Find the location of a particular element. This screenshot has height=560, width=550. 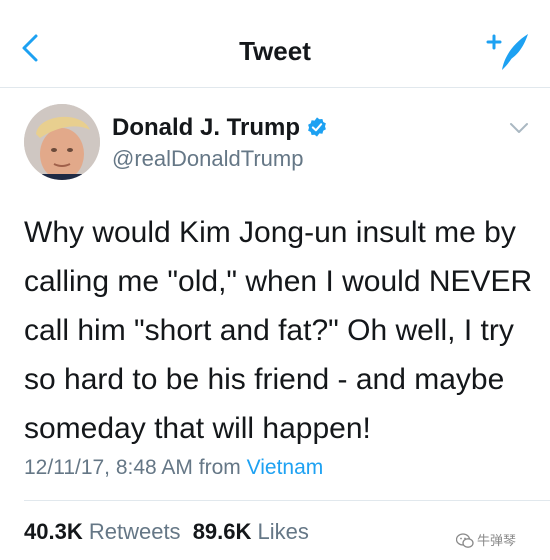

watermark-text: 牛弹琴 is located at coordinates (497, 540).